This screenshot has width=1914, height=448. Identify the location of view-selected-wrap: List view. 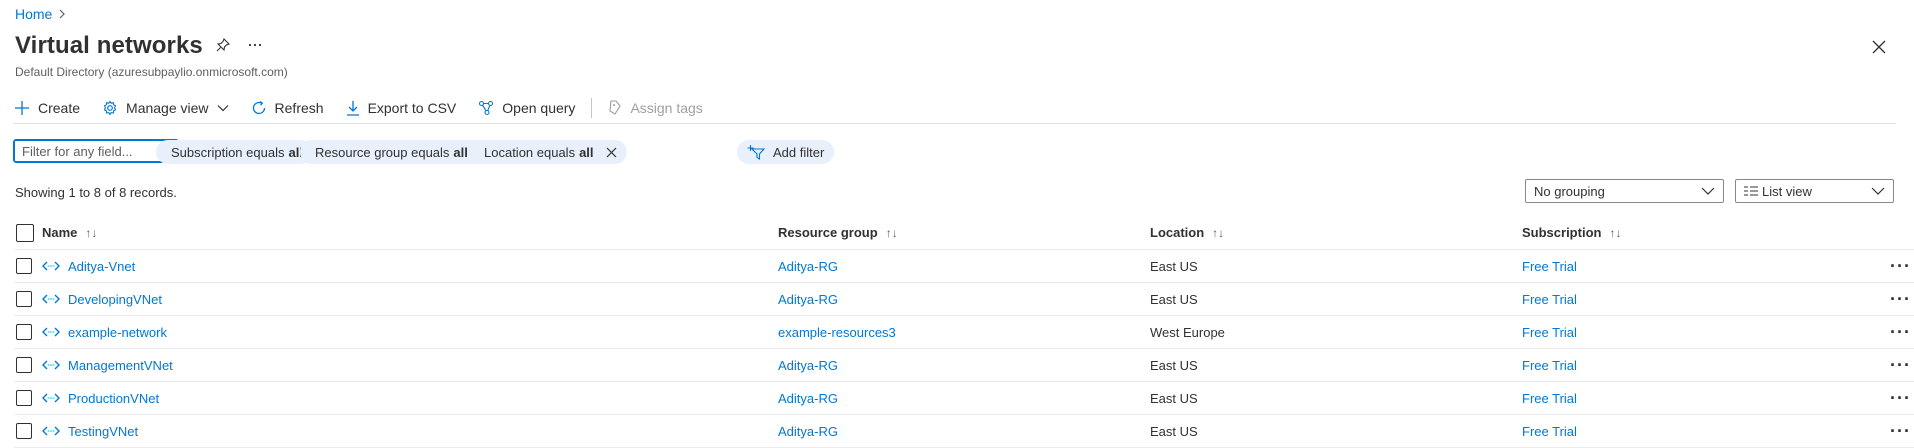
(1778, 191).